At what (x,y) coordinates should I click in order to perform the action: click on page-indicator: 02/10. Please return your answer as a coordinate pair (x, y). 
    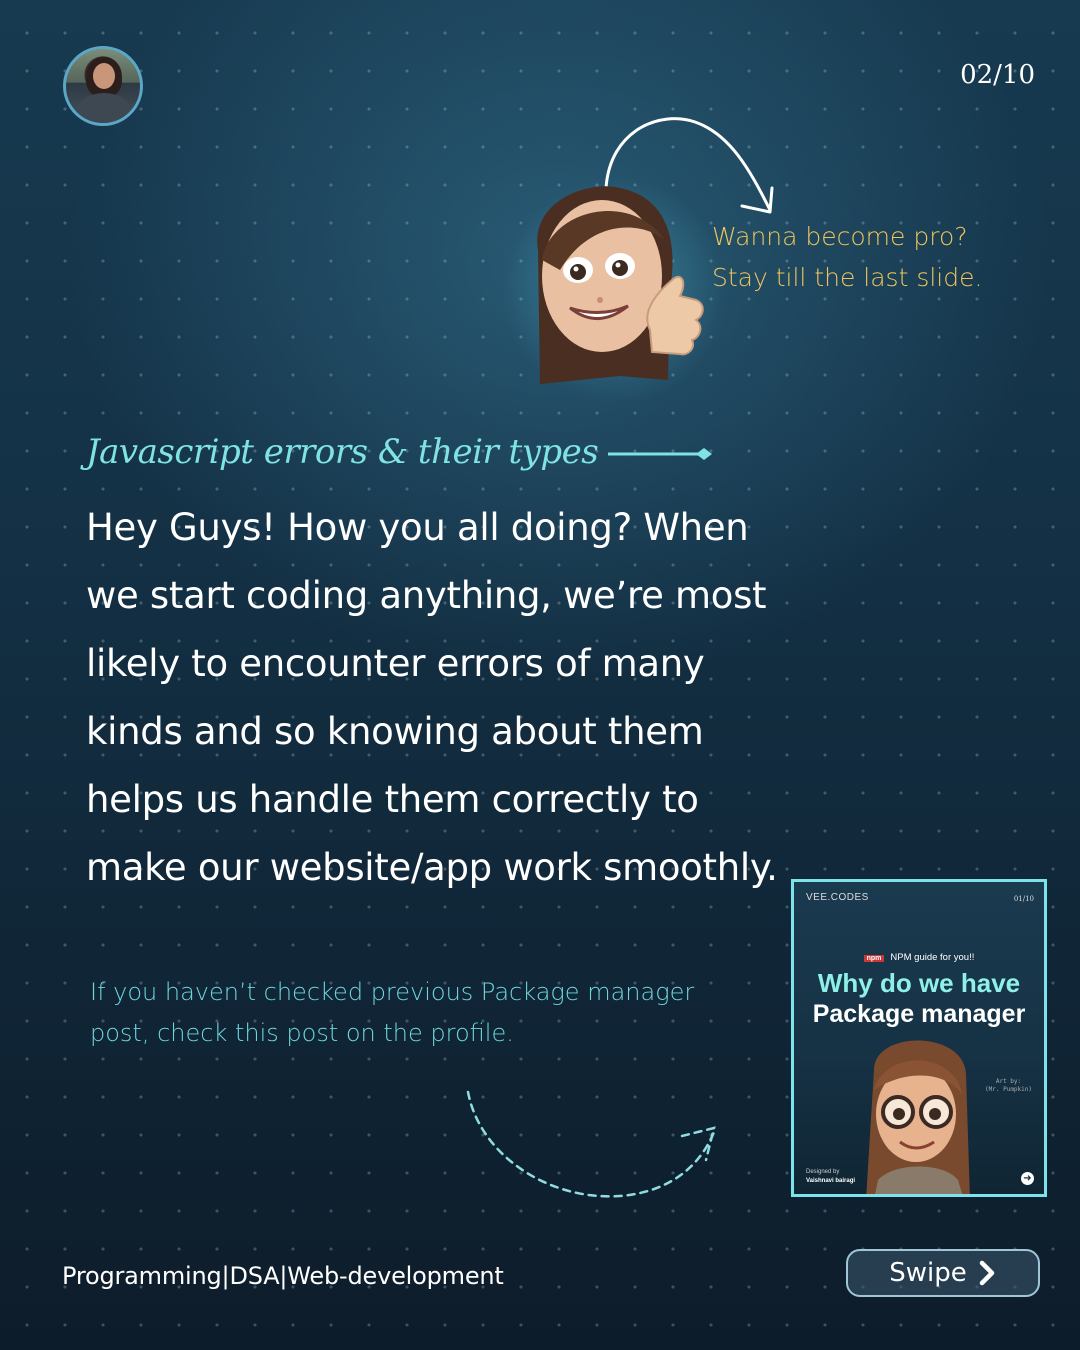
    Looking at the image, I should click on (997, 75).